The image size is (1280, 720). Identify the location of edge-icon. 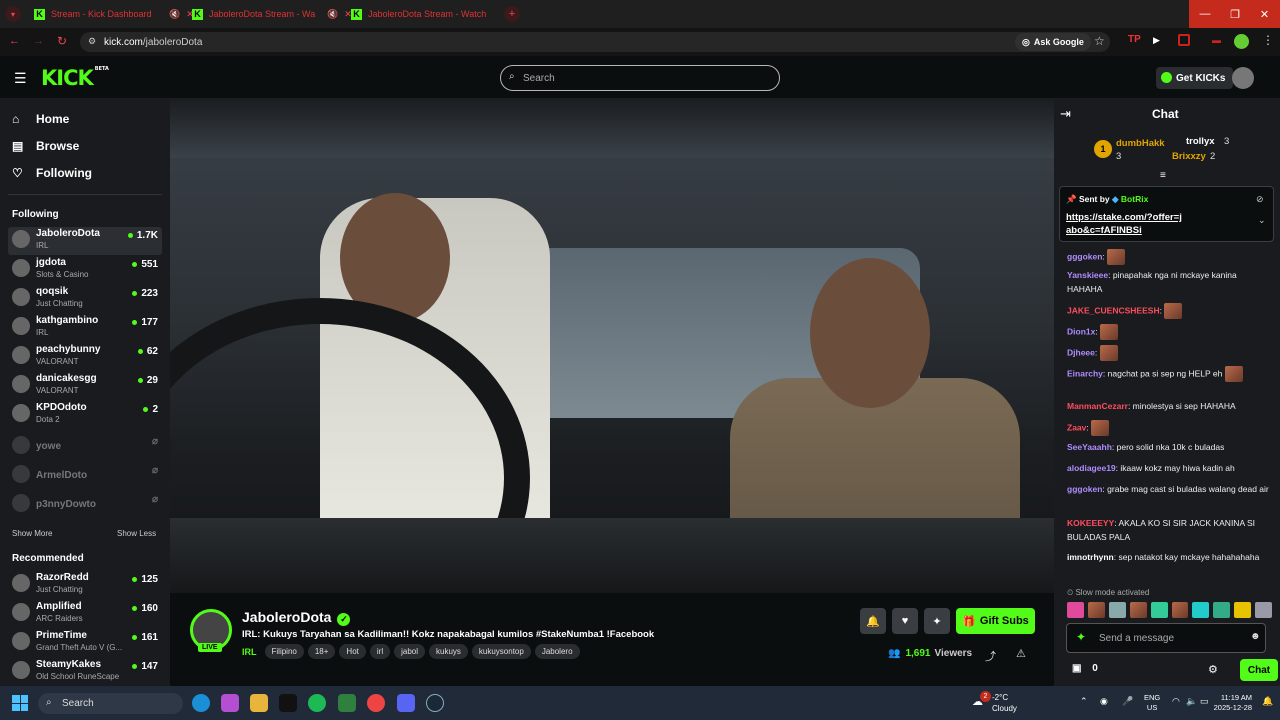
(201, 703).